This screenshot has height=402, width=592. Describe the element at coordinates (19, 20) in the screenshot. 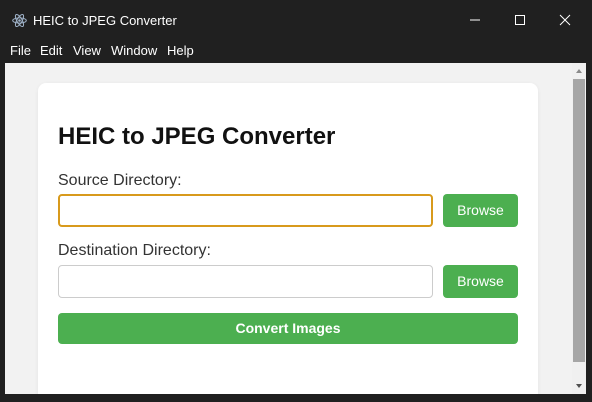

I see `electron-atom-icon` at that location.